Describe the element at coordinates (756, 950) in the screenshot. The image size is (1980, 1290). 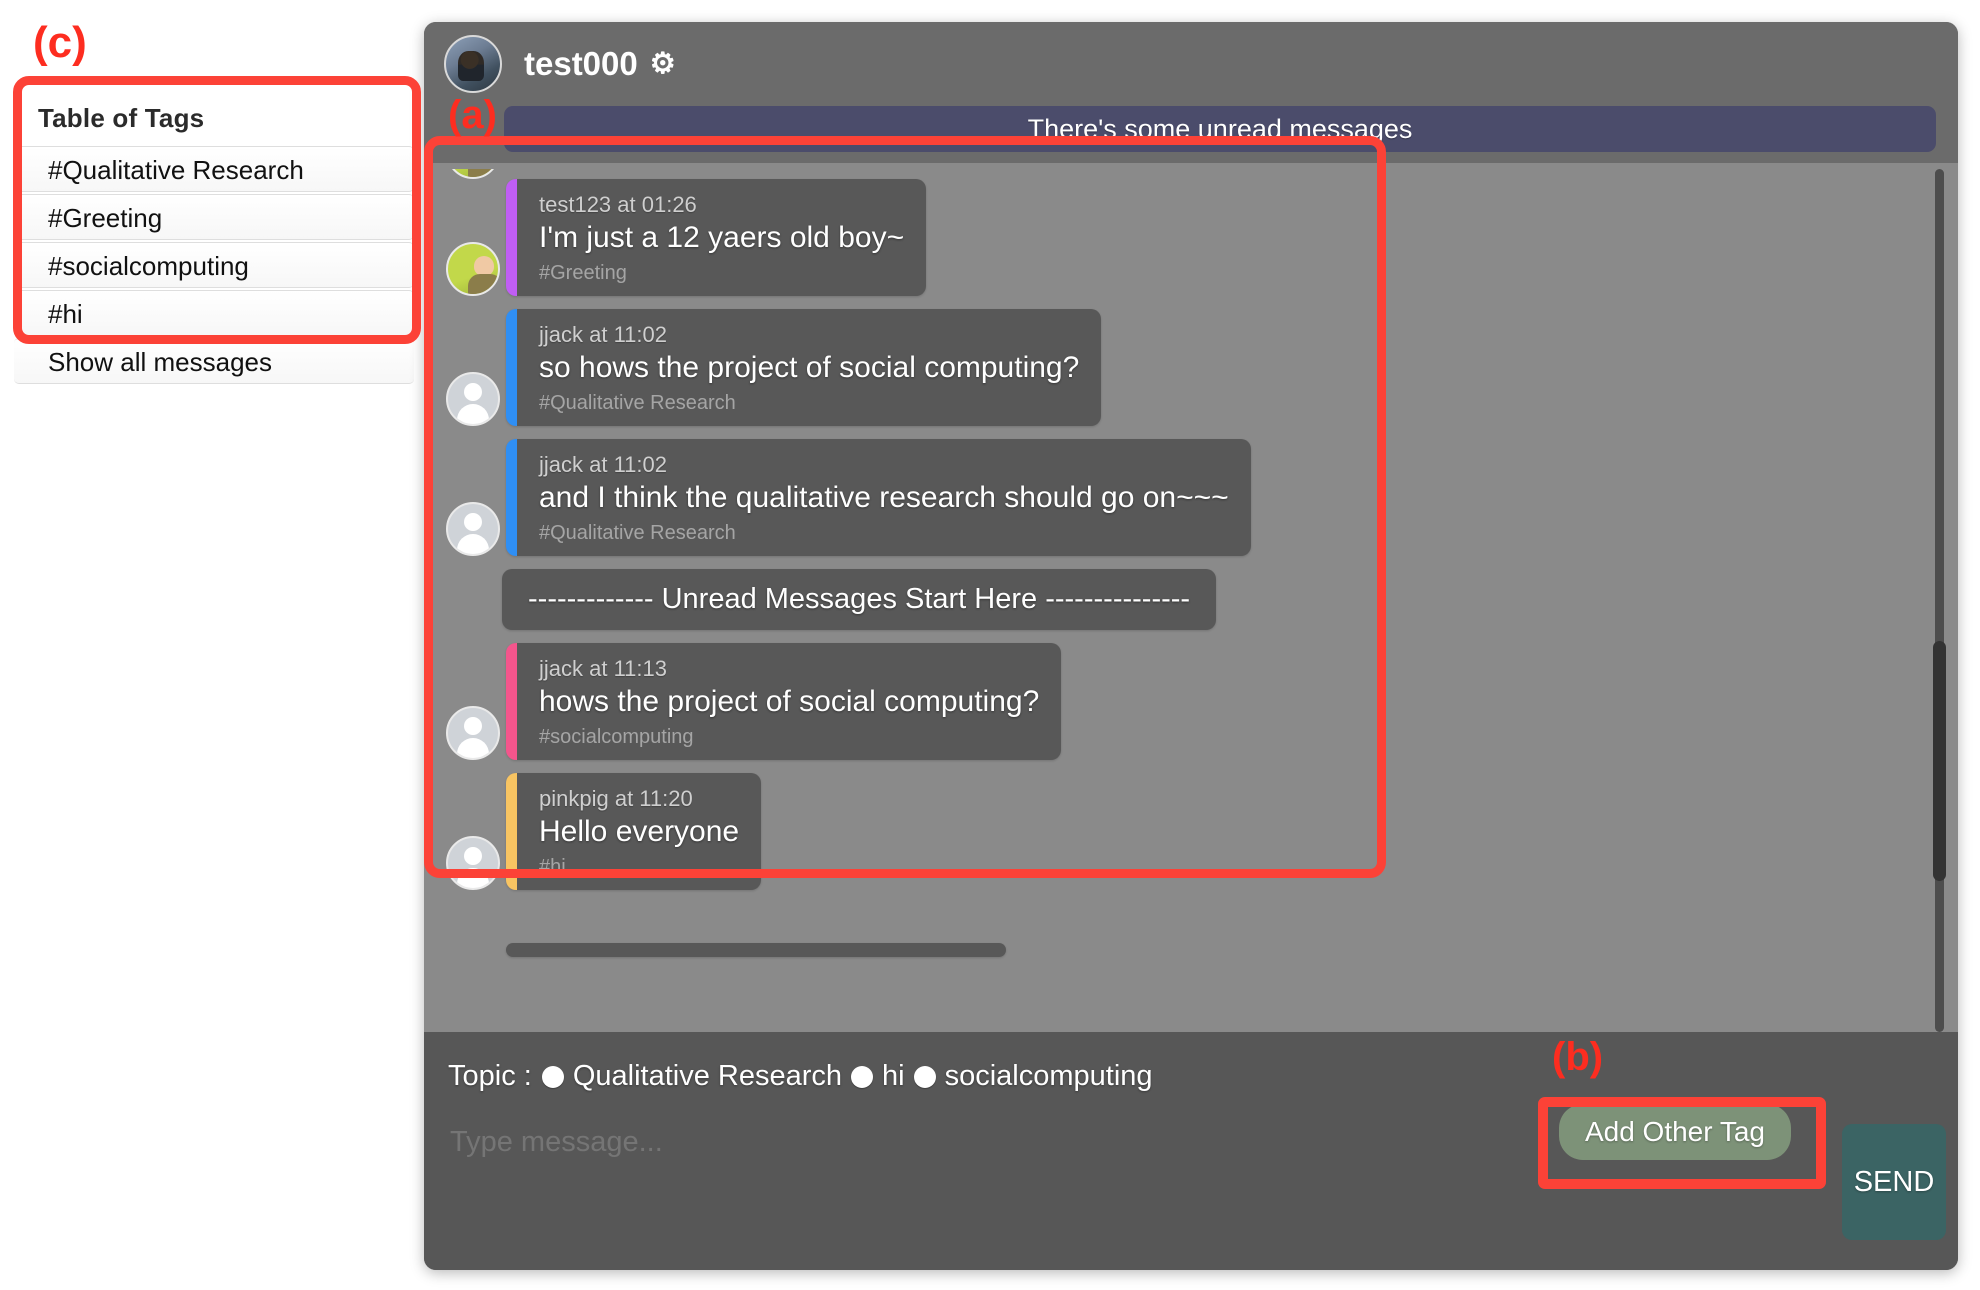
I see `message-bubble-partial` at that location.